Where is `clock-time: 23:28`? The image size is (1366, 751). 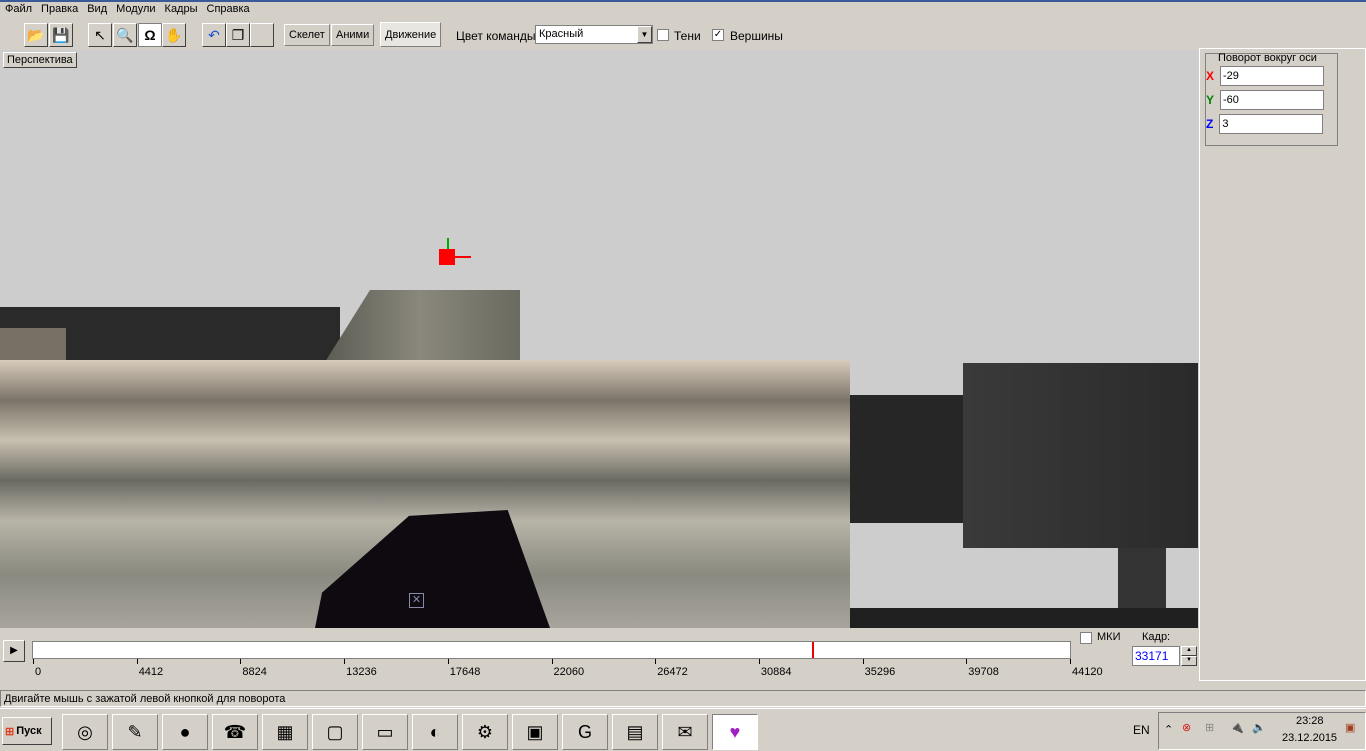 clock-time: 23:28 is located at coordinates (1310, 721).